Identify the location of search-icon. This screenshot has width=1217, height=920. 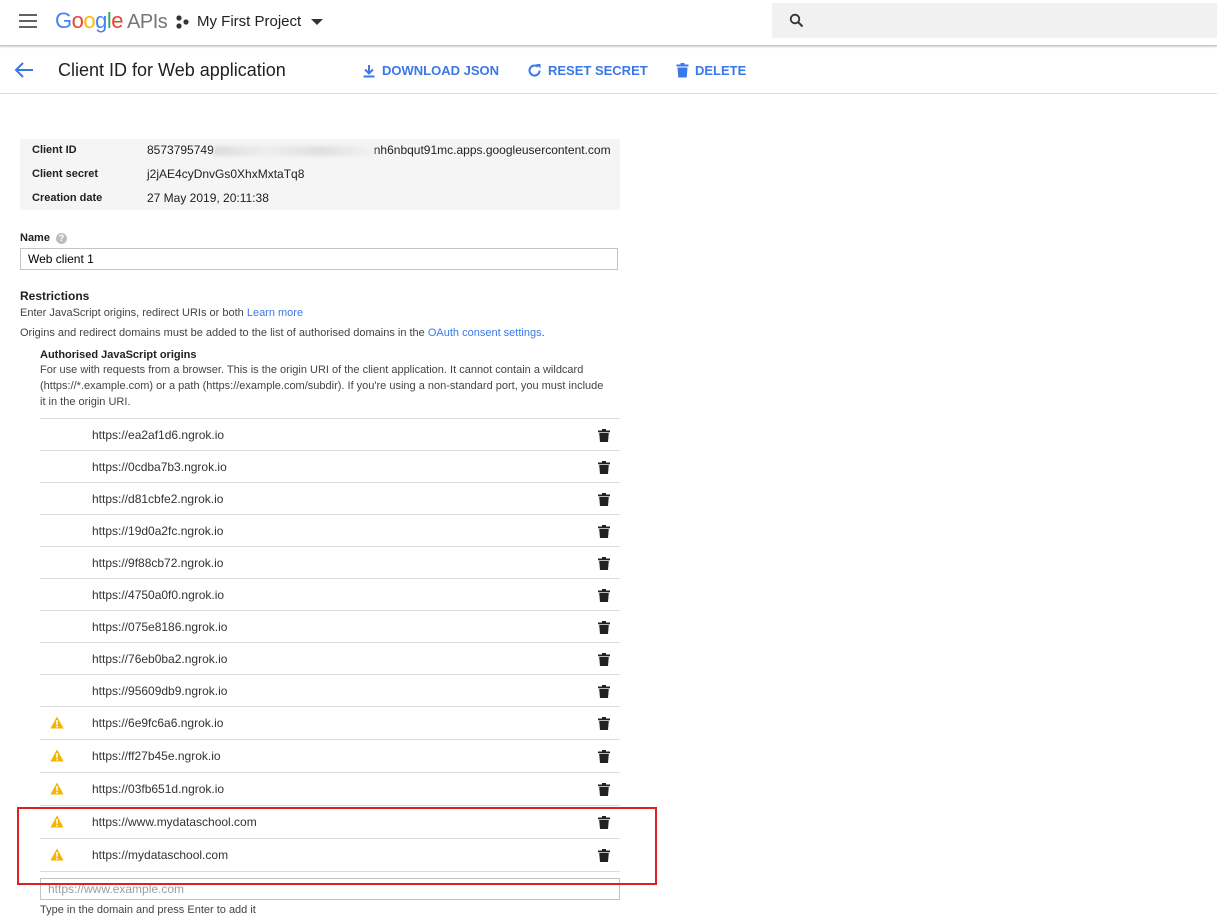
(796, 20).